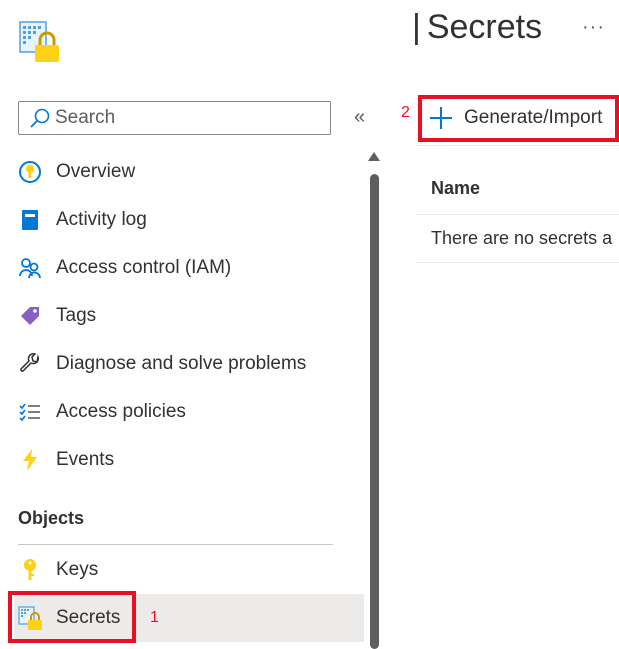 This screenshot has width=619, height=649. What do you see at coordinates (76, 315) in the screenshot?
I see `sidebar-item-label: Tags` at bounding box center [76, 315].